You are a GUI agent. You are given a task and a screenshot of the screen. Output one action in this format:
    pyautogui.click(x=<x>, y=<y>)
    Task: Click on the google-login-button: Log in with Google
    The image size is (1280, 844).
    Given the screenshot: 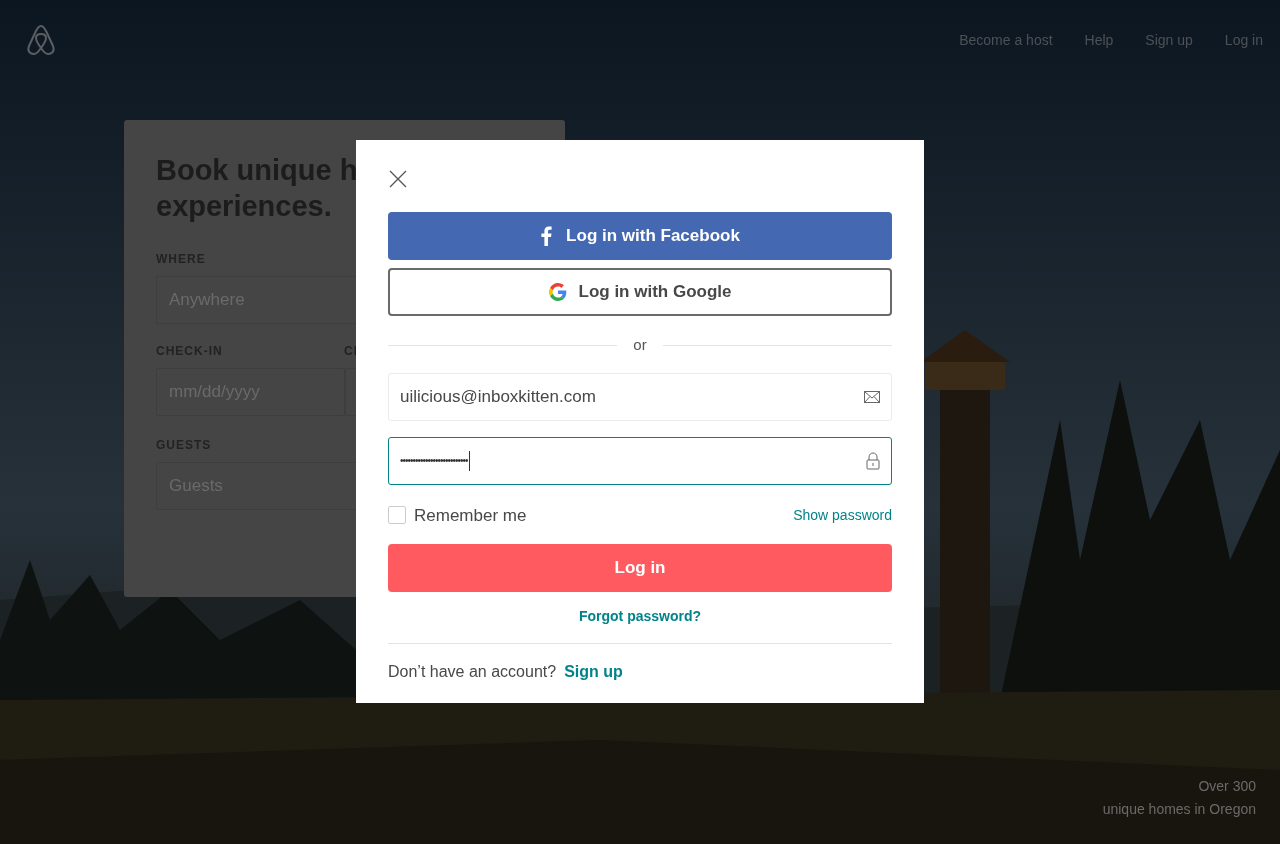 What is the action you would take?
    pyautogui.click(x=640, y=292)
    